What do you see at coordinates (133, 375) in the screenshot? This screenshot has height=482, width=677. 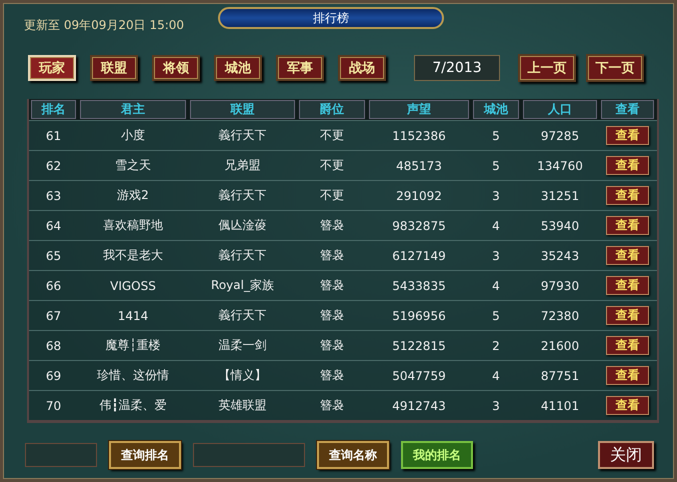 I see `table-cell: 珍惜、这份情` at bounding box center [133, 375].